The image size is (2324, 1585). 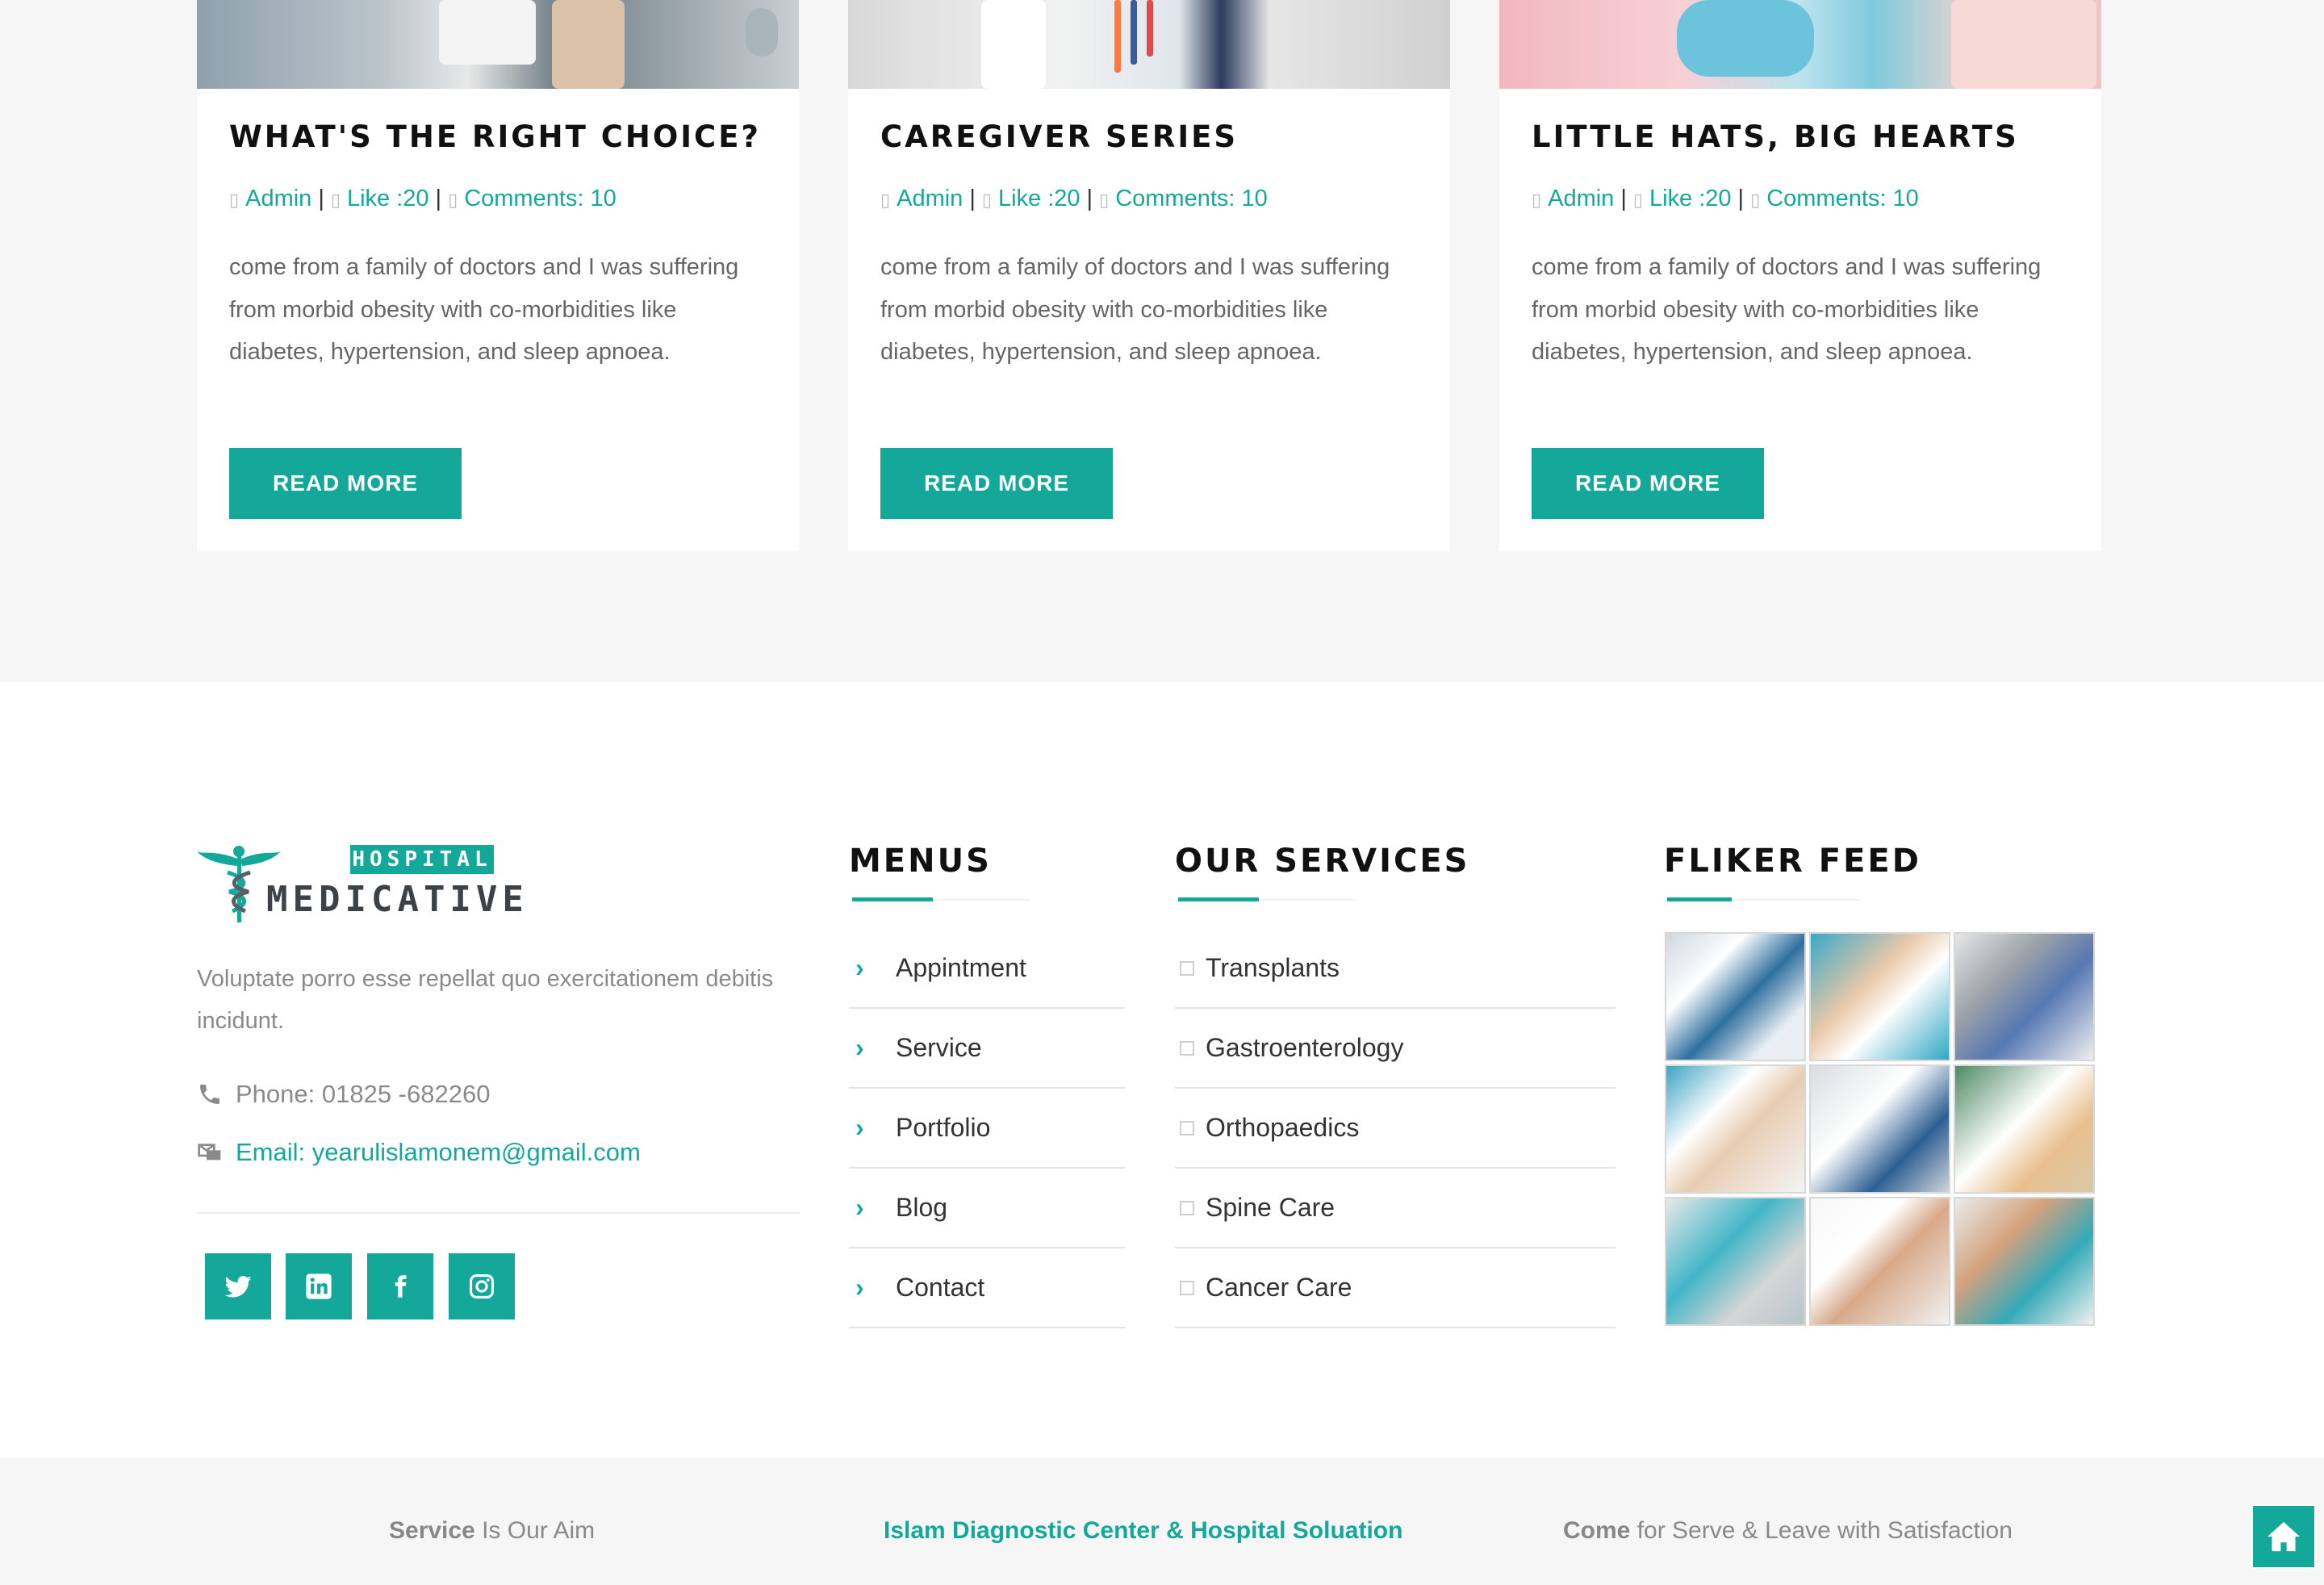 I want to click on service-item-gastroenterology: Gastroenterology, so click(x=1395, y=1049).